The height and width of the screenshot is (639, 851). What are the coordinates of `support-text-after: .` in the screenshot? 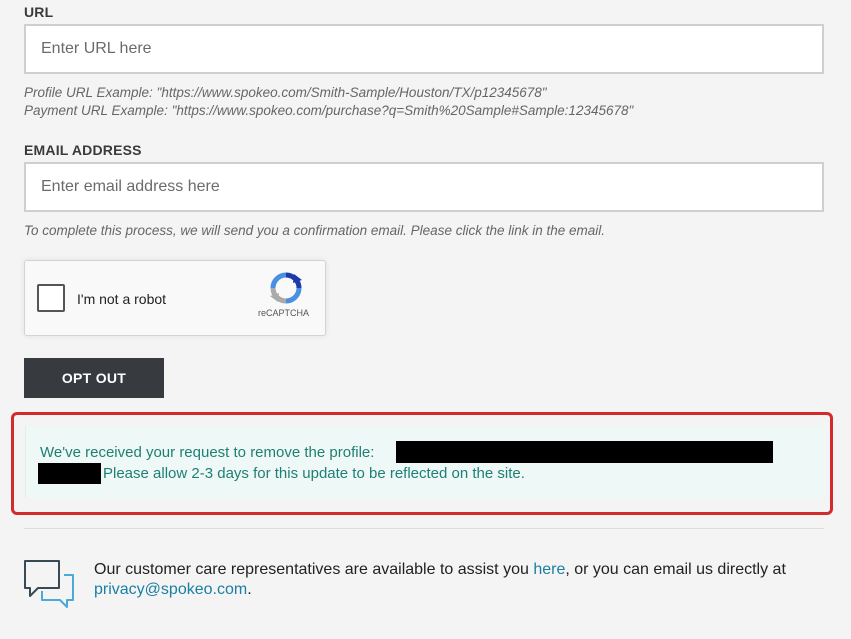 It's located at (249, 589).